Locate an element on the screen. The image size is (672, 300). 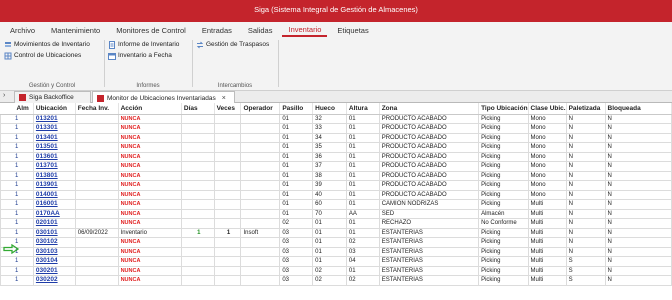
tab-siga-backoffice: Siga Backoffice is located at coordinates (52, 97).